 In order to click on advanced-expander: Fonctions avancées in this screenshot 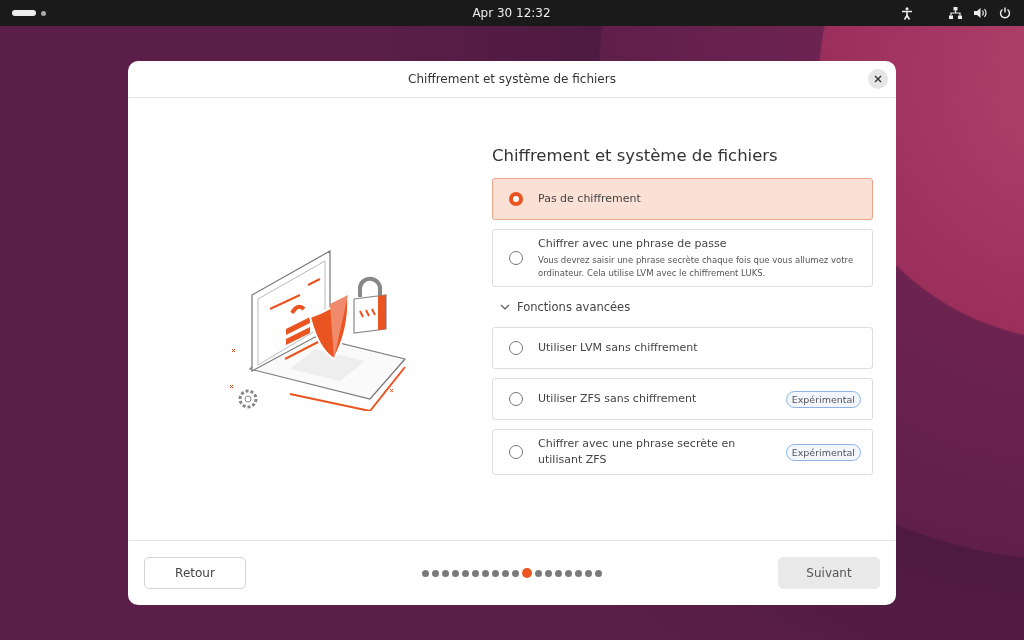, I will do `click(561, 307)`.